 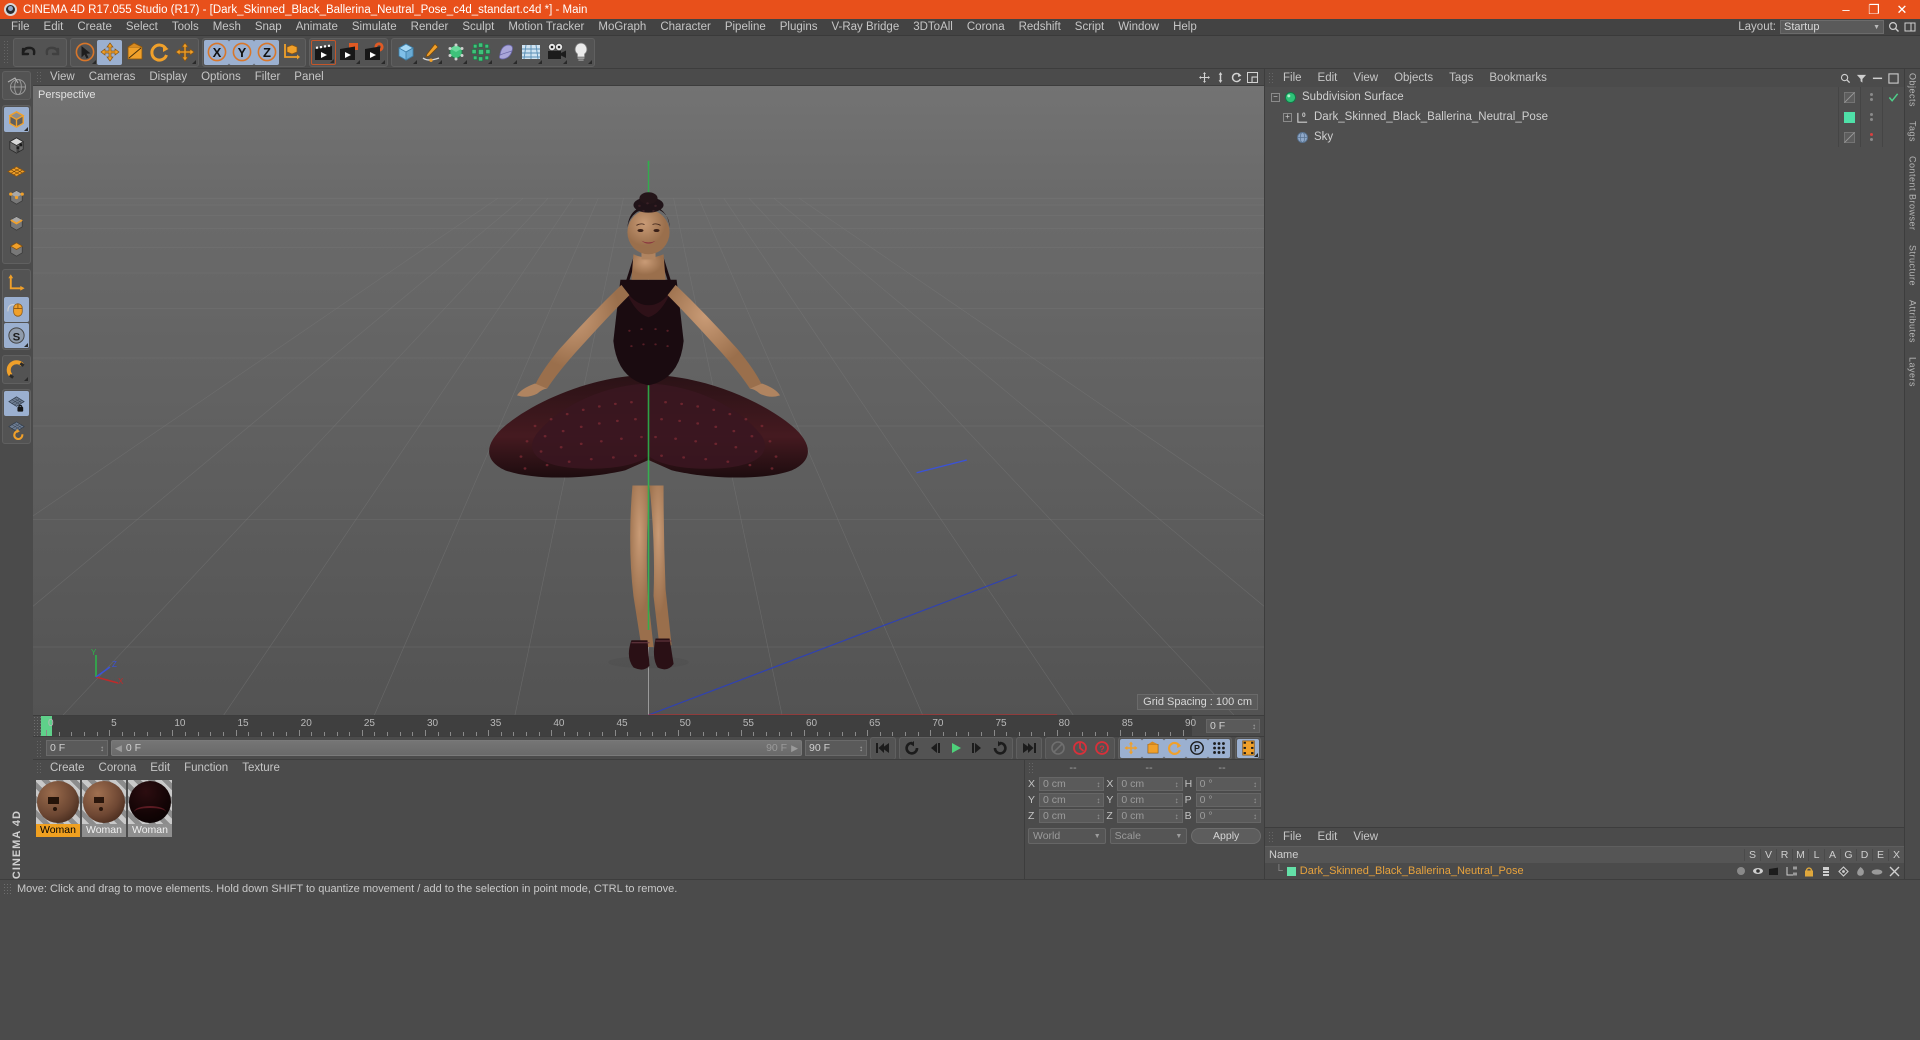 What do you see at coordinates (1365, 837) in the screenshot?
I see `attribute-menu-view: View` at bounding box center [1365, 837].